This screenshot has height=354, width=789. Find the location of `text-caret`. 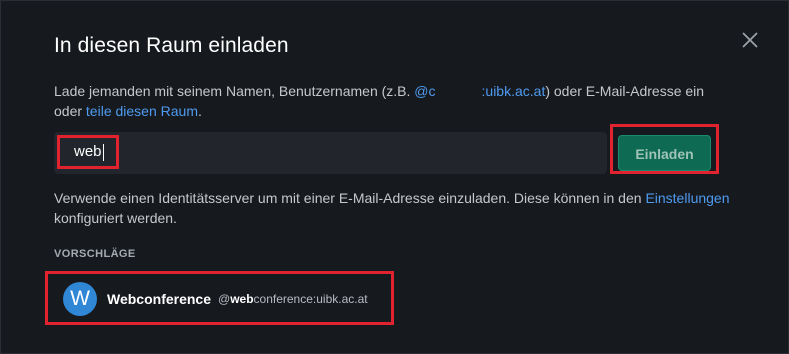

text-caret is located at coordinates (103, 152).